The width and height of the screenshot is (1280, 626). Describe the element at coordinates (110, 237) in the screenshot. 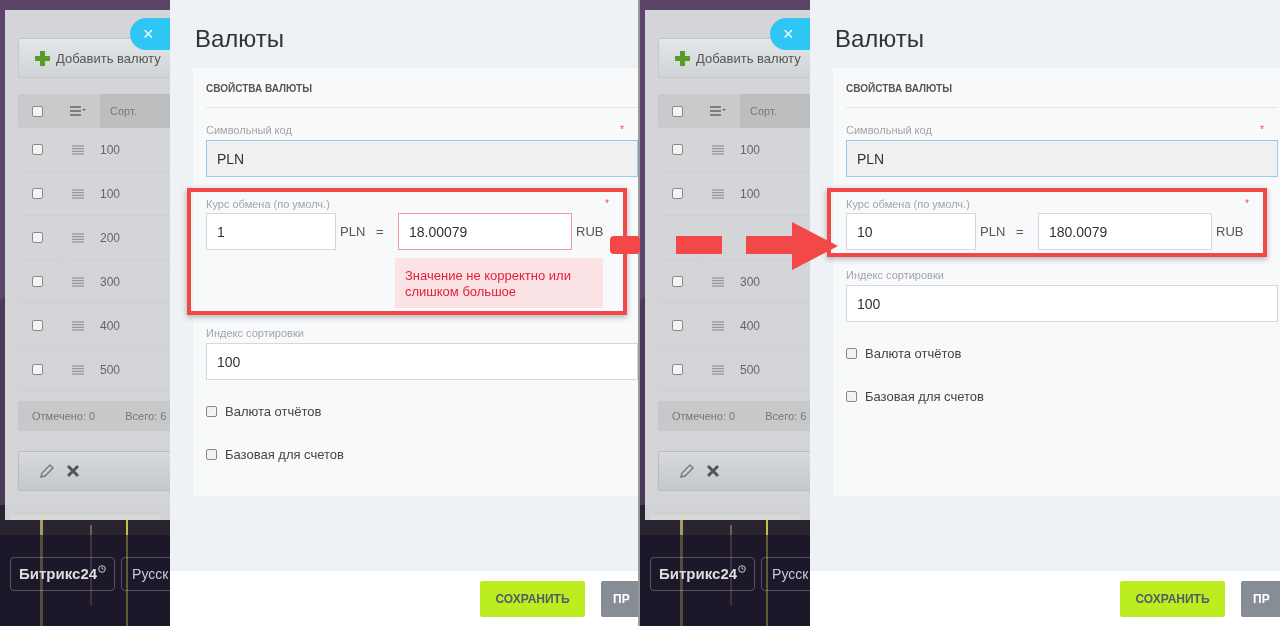

I see `table-cell: 200` at that location.